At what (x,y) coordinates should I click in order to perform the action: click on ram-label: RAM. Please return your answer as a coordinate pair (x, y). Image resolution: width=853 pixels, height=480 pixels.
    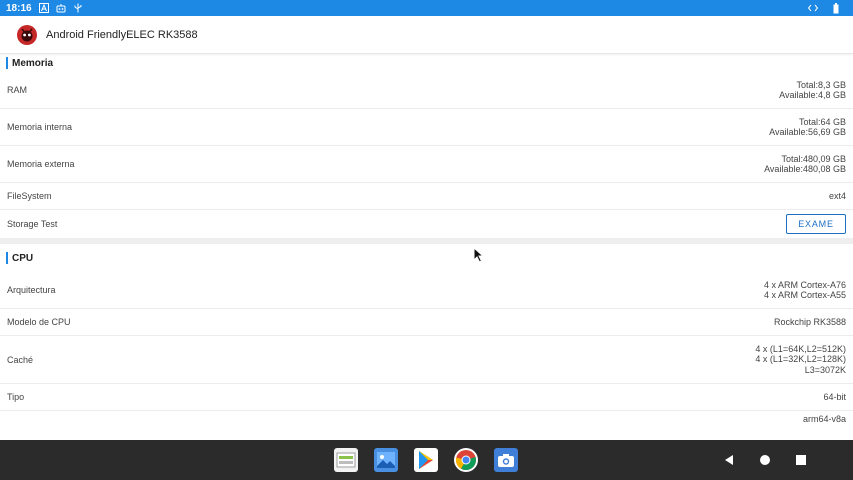
    Looking at the image, I should click on (17, 90).